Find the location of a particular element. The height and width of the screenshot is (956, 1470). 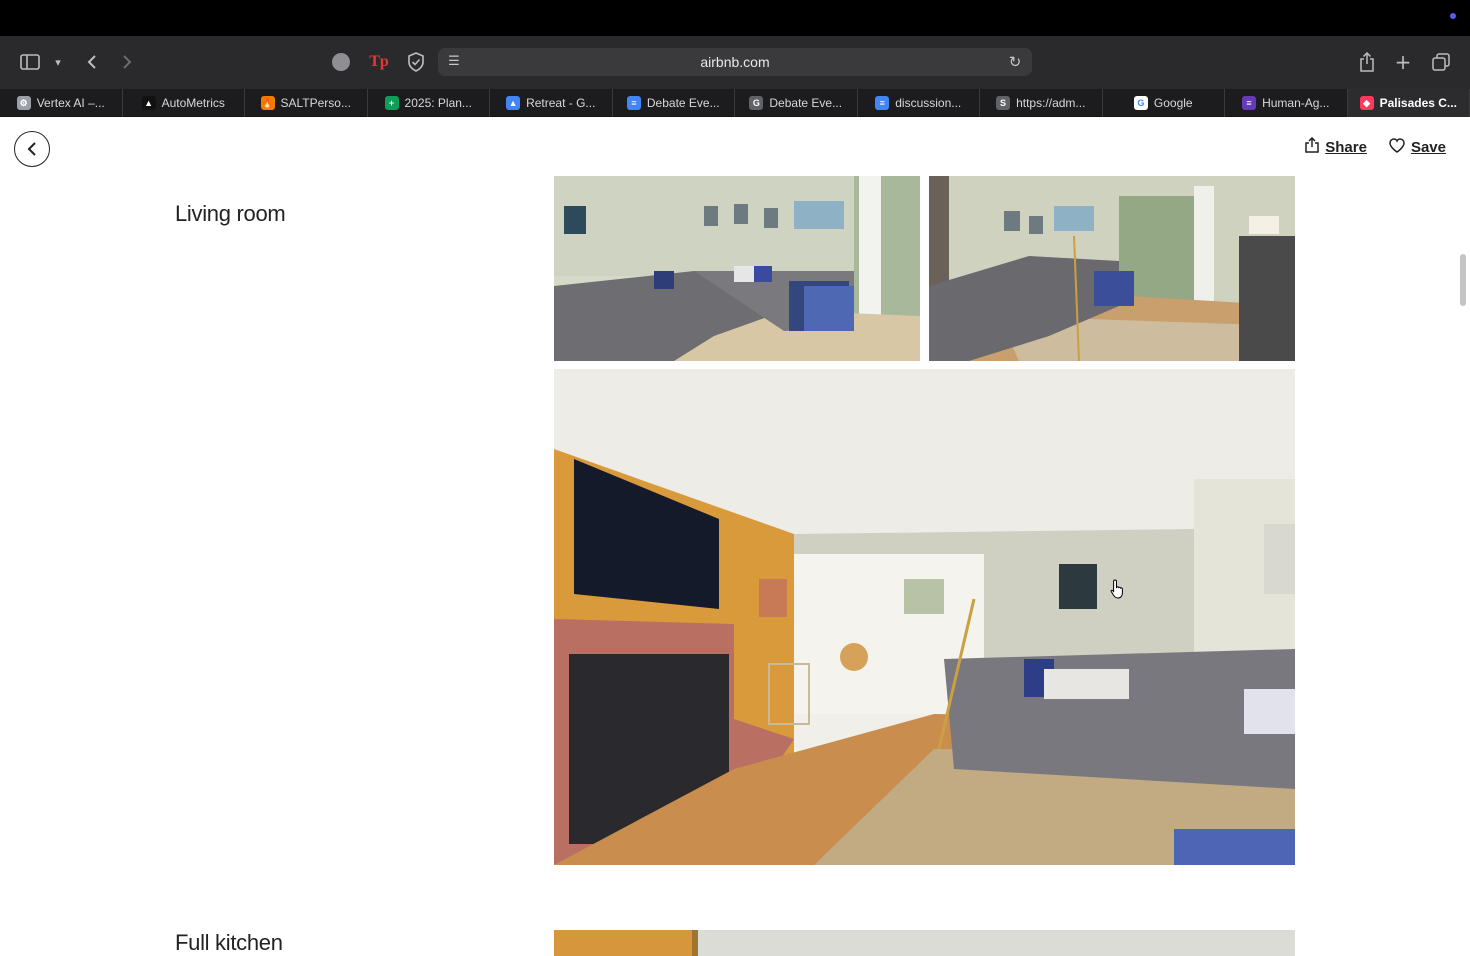

browser-toolbar: ▾ Tp ☰ airbnb.com ↻ + is located at coordinates (735, 62).